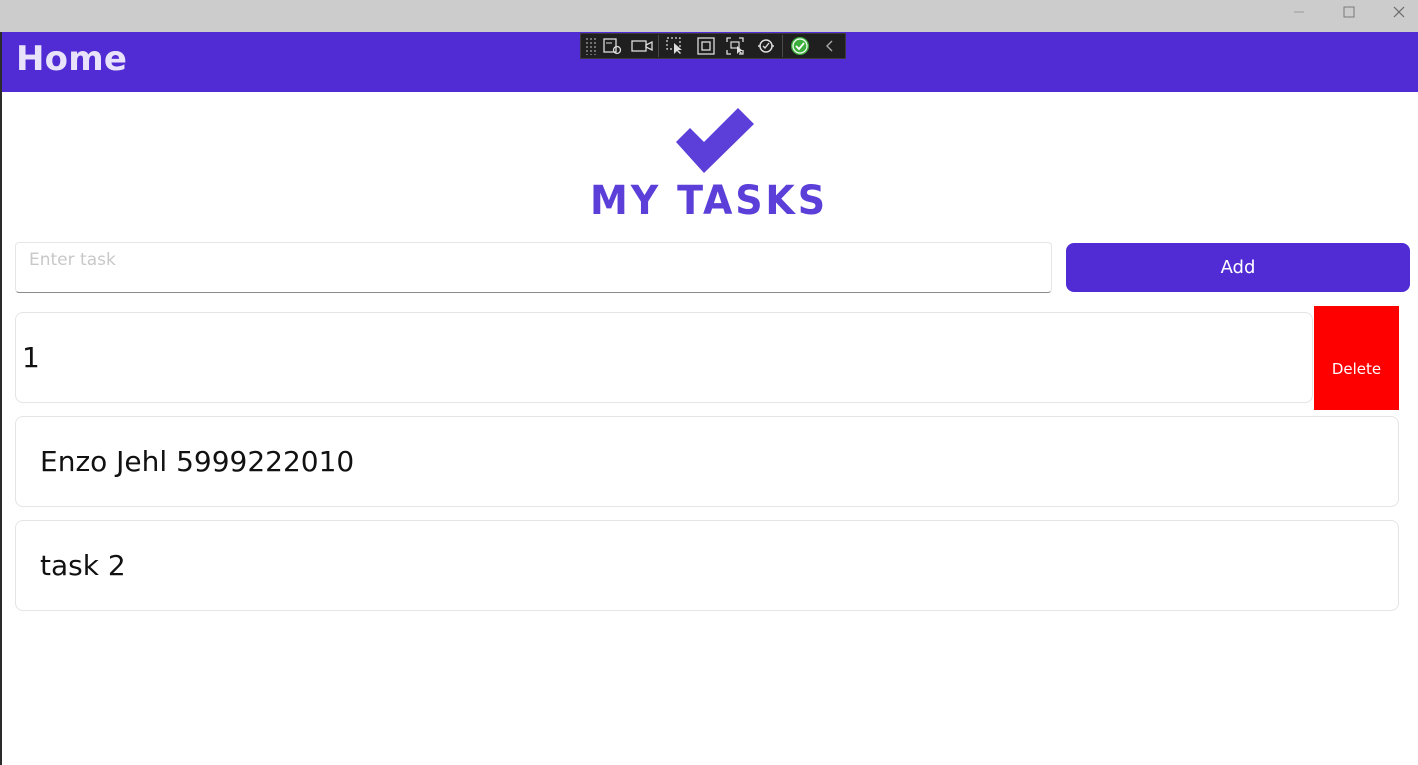  Describe the element at coordinates (591, 46) in the screenshot. I see `toolbar-grip-handle` at that location.